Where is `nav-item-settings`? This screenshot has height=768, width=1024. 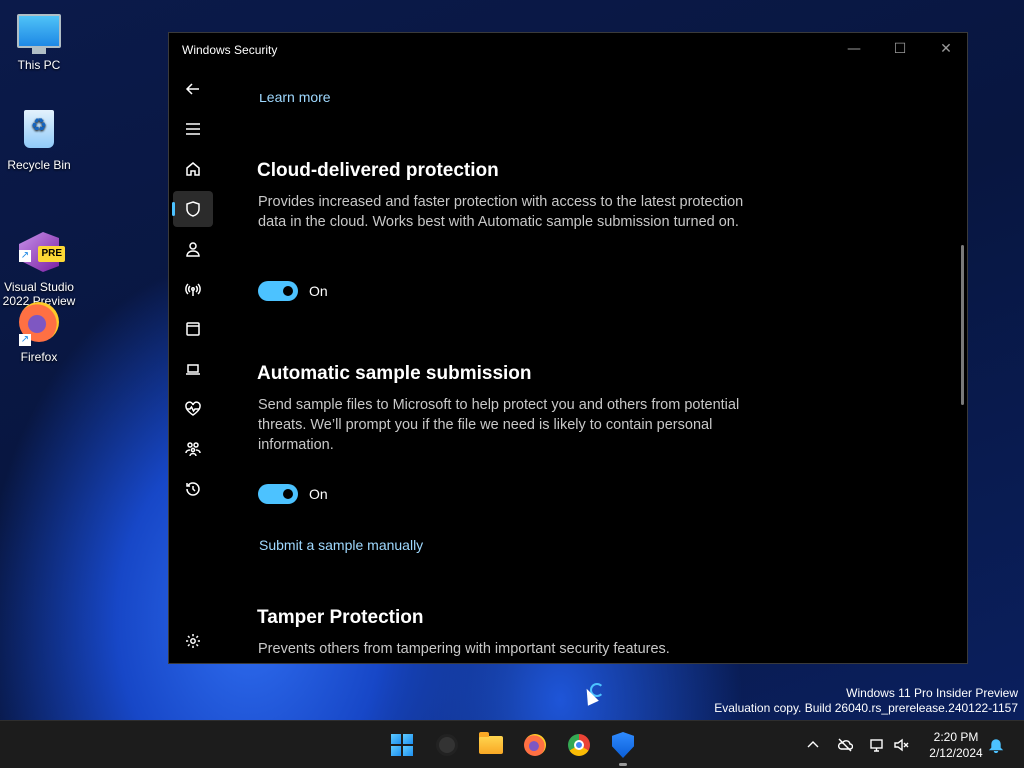 nav-item-settings is located at coordinates (193, 641).